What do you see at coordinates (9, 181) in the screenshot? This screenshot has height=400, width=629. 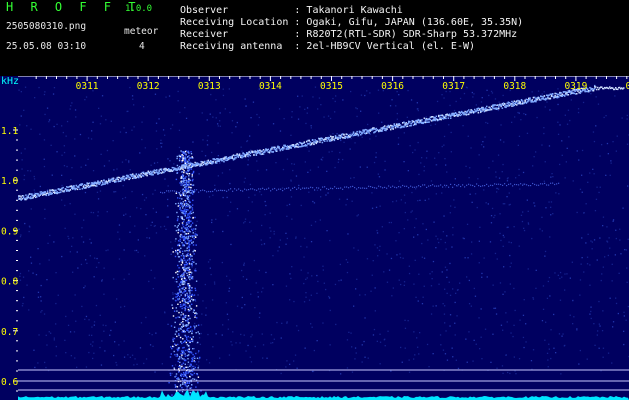 I see `y-tick-label: 1.0` at bounding box center [9, 181].